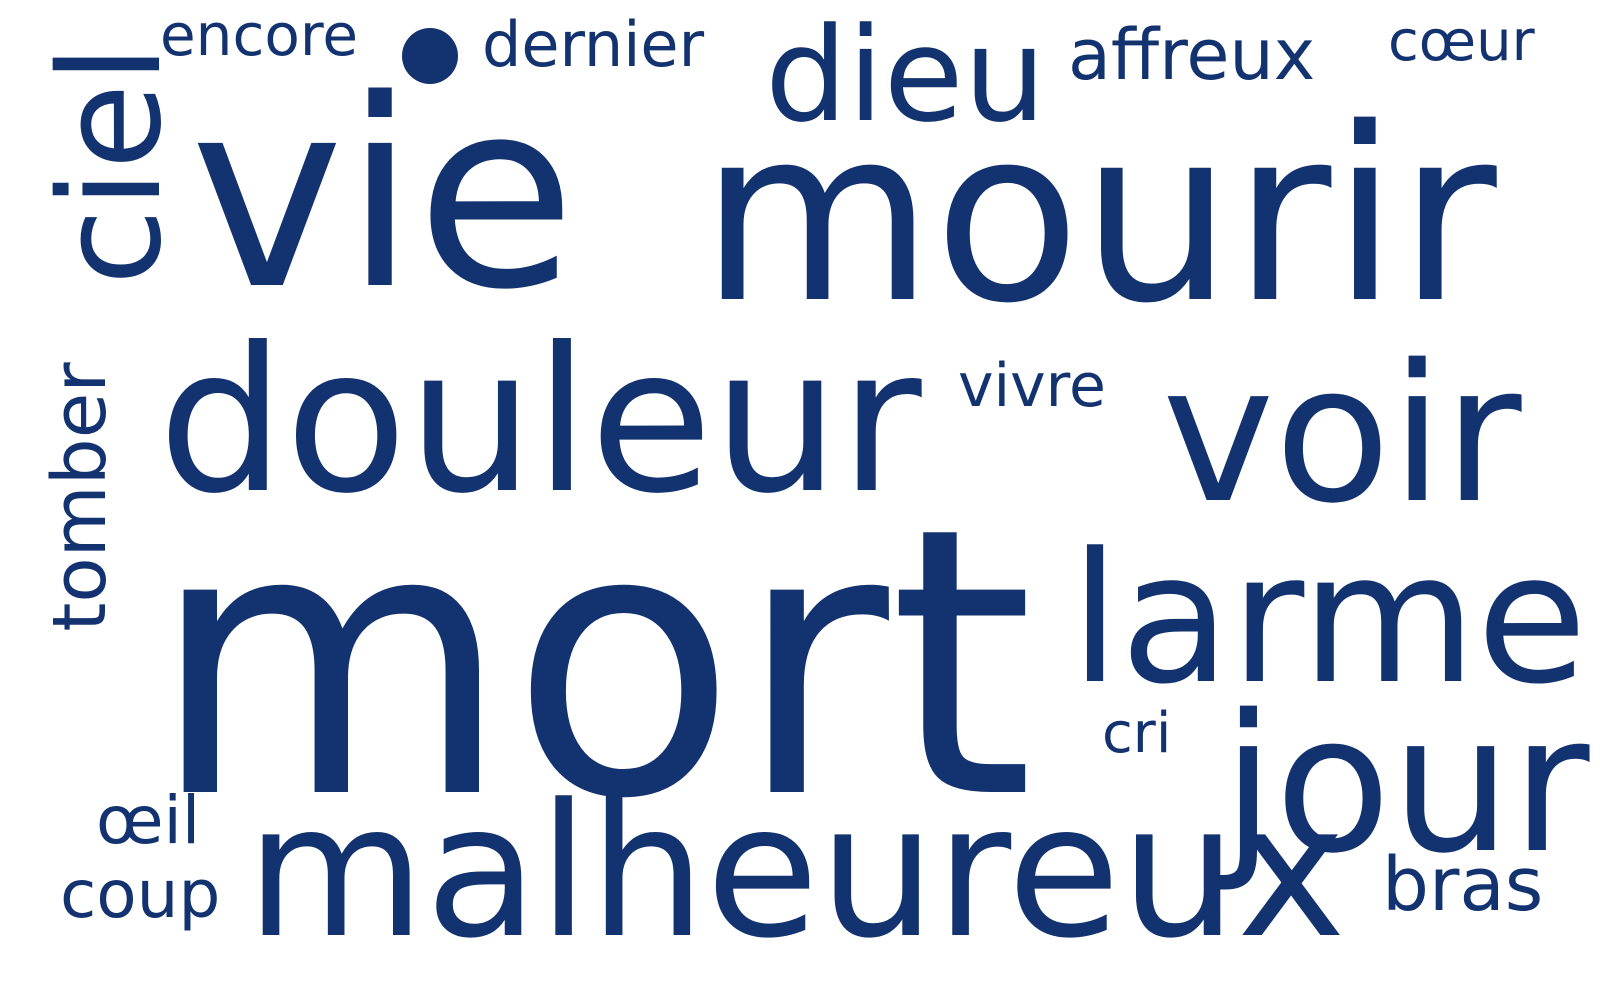 This screenshot has height=1000, width=1600. What do you see at coordinates (148, 820) in the screenshot?
I see `word-oeil: œil` at bounding box center [148, 820].